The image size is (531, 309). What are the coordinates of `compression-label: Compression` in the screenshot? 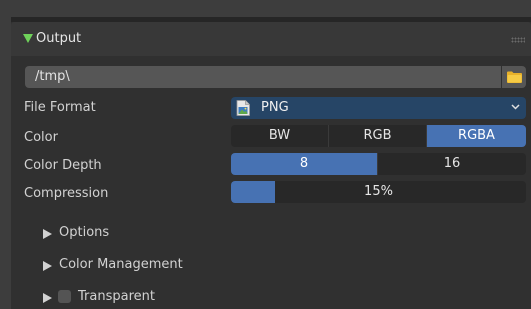 It's located at (66, 193).